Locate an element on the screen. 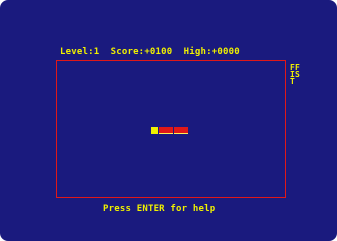  snake-head is located at coordinates (154, 130).